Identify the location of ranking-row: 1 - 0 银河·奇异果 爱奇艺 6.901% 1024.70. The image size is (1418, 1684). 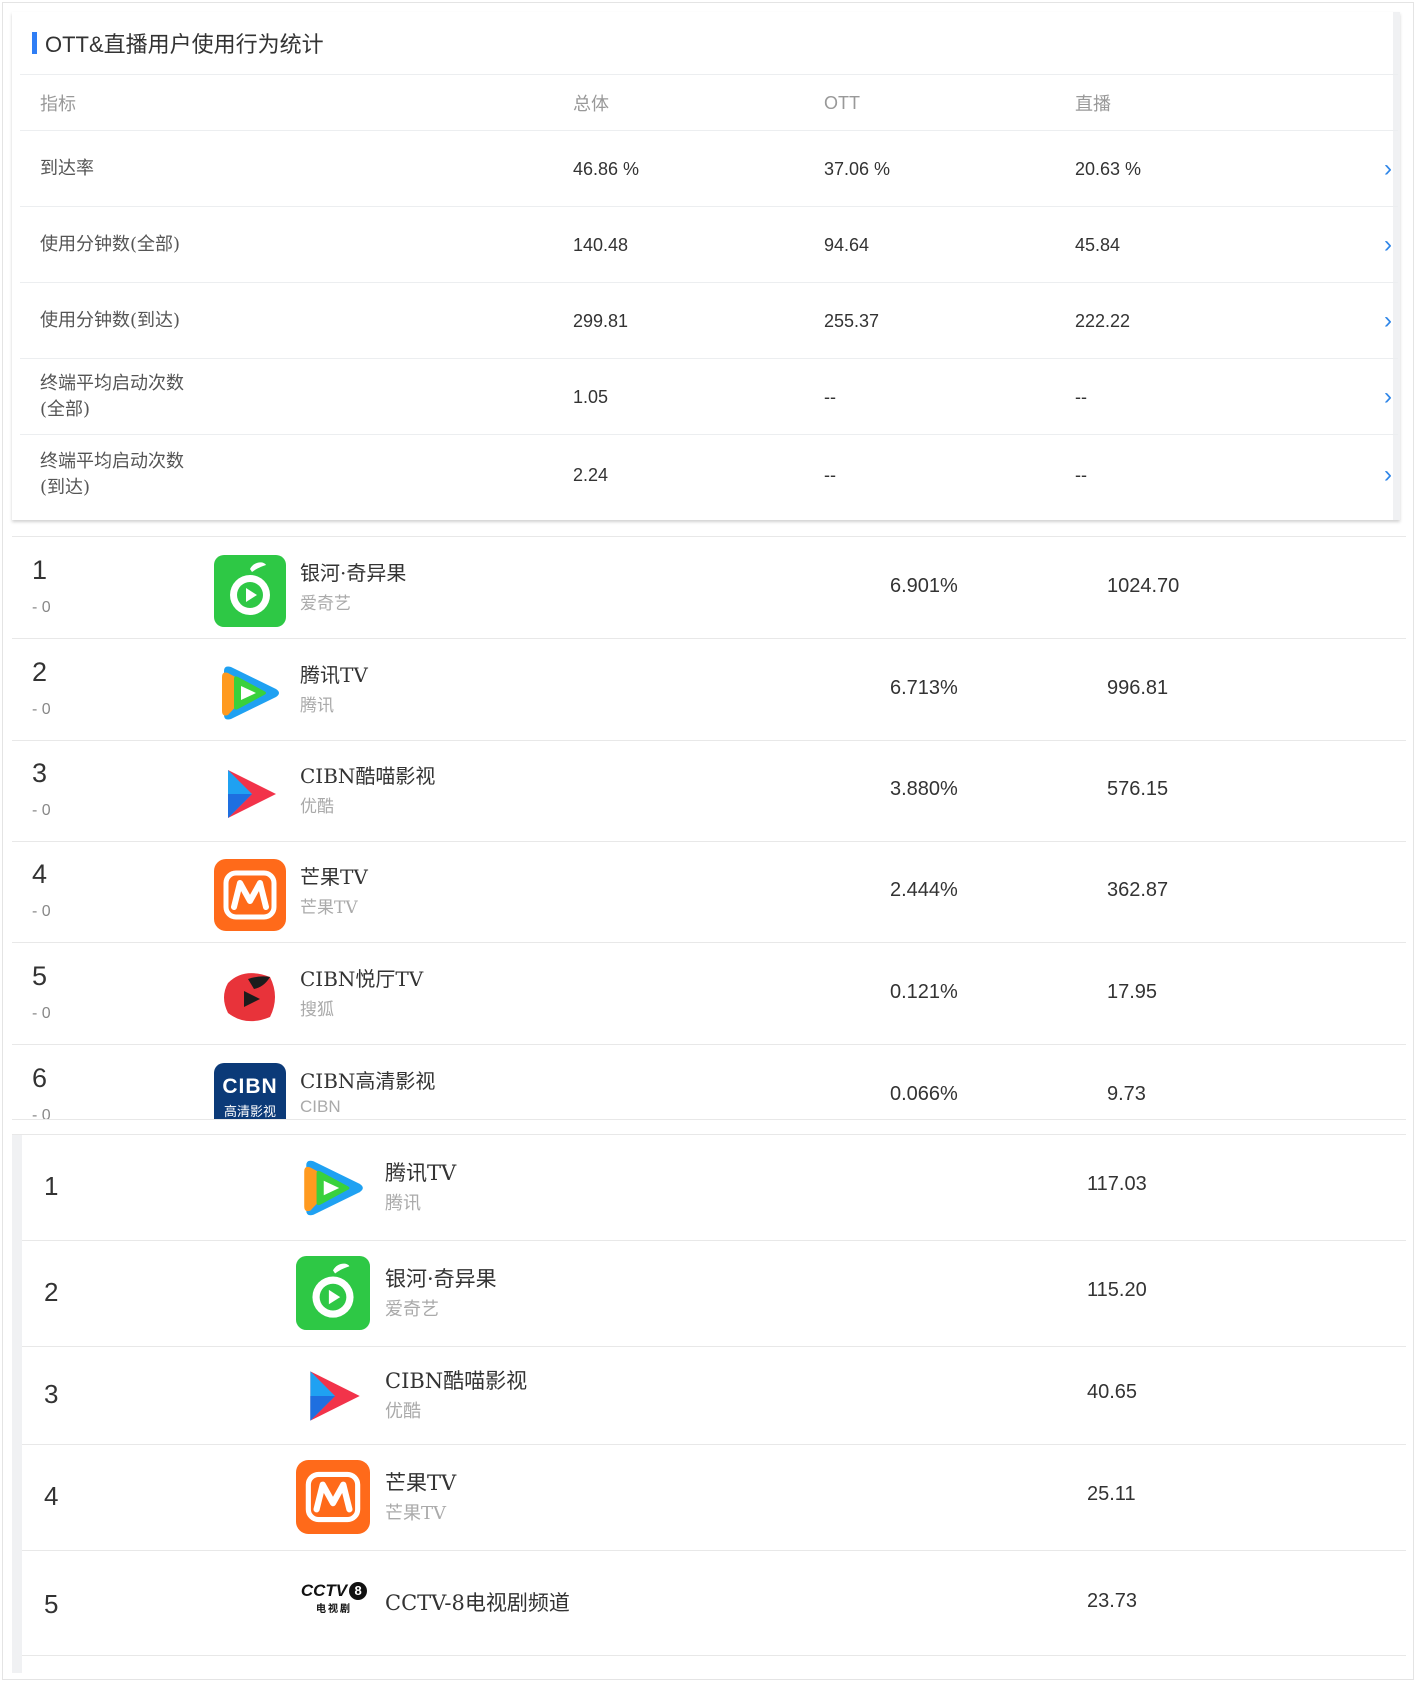
(709, 588).